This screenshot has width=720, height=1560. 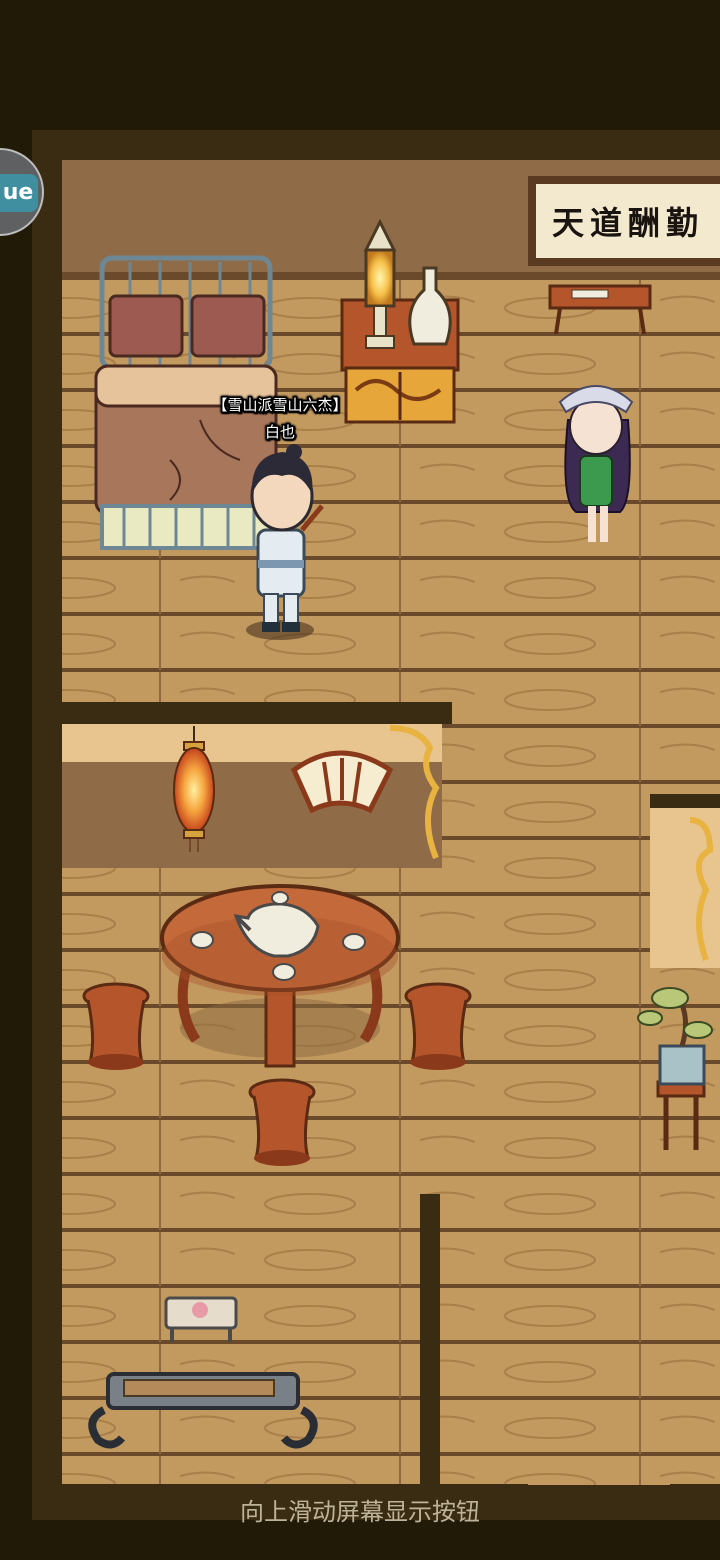 I want to click on partition-wall-right, so click(x=685, y=881).